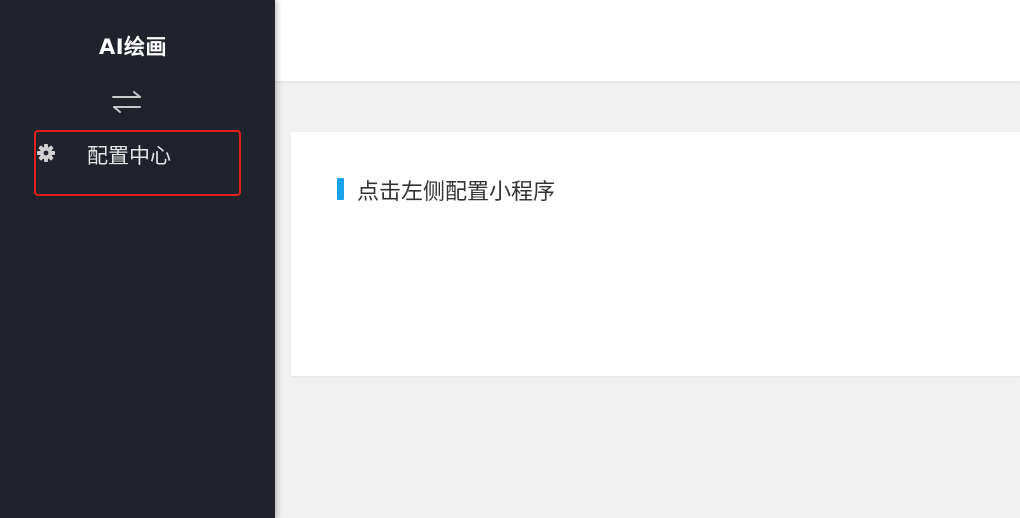 This screenshot has width=1020, height=518. Describe the element at coordinates (46, 153) in the screenshot. I see `gear-icon` at that location.